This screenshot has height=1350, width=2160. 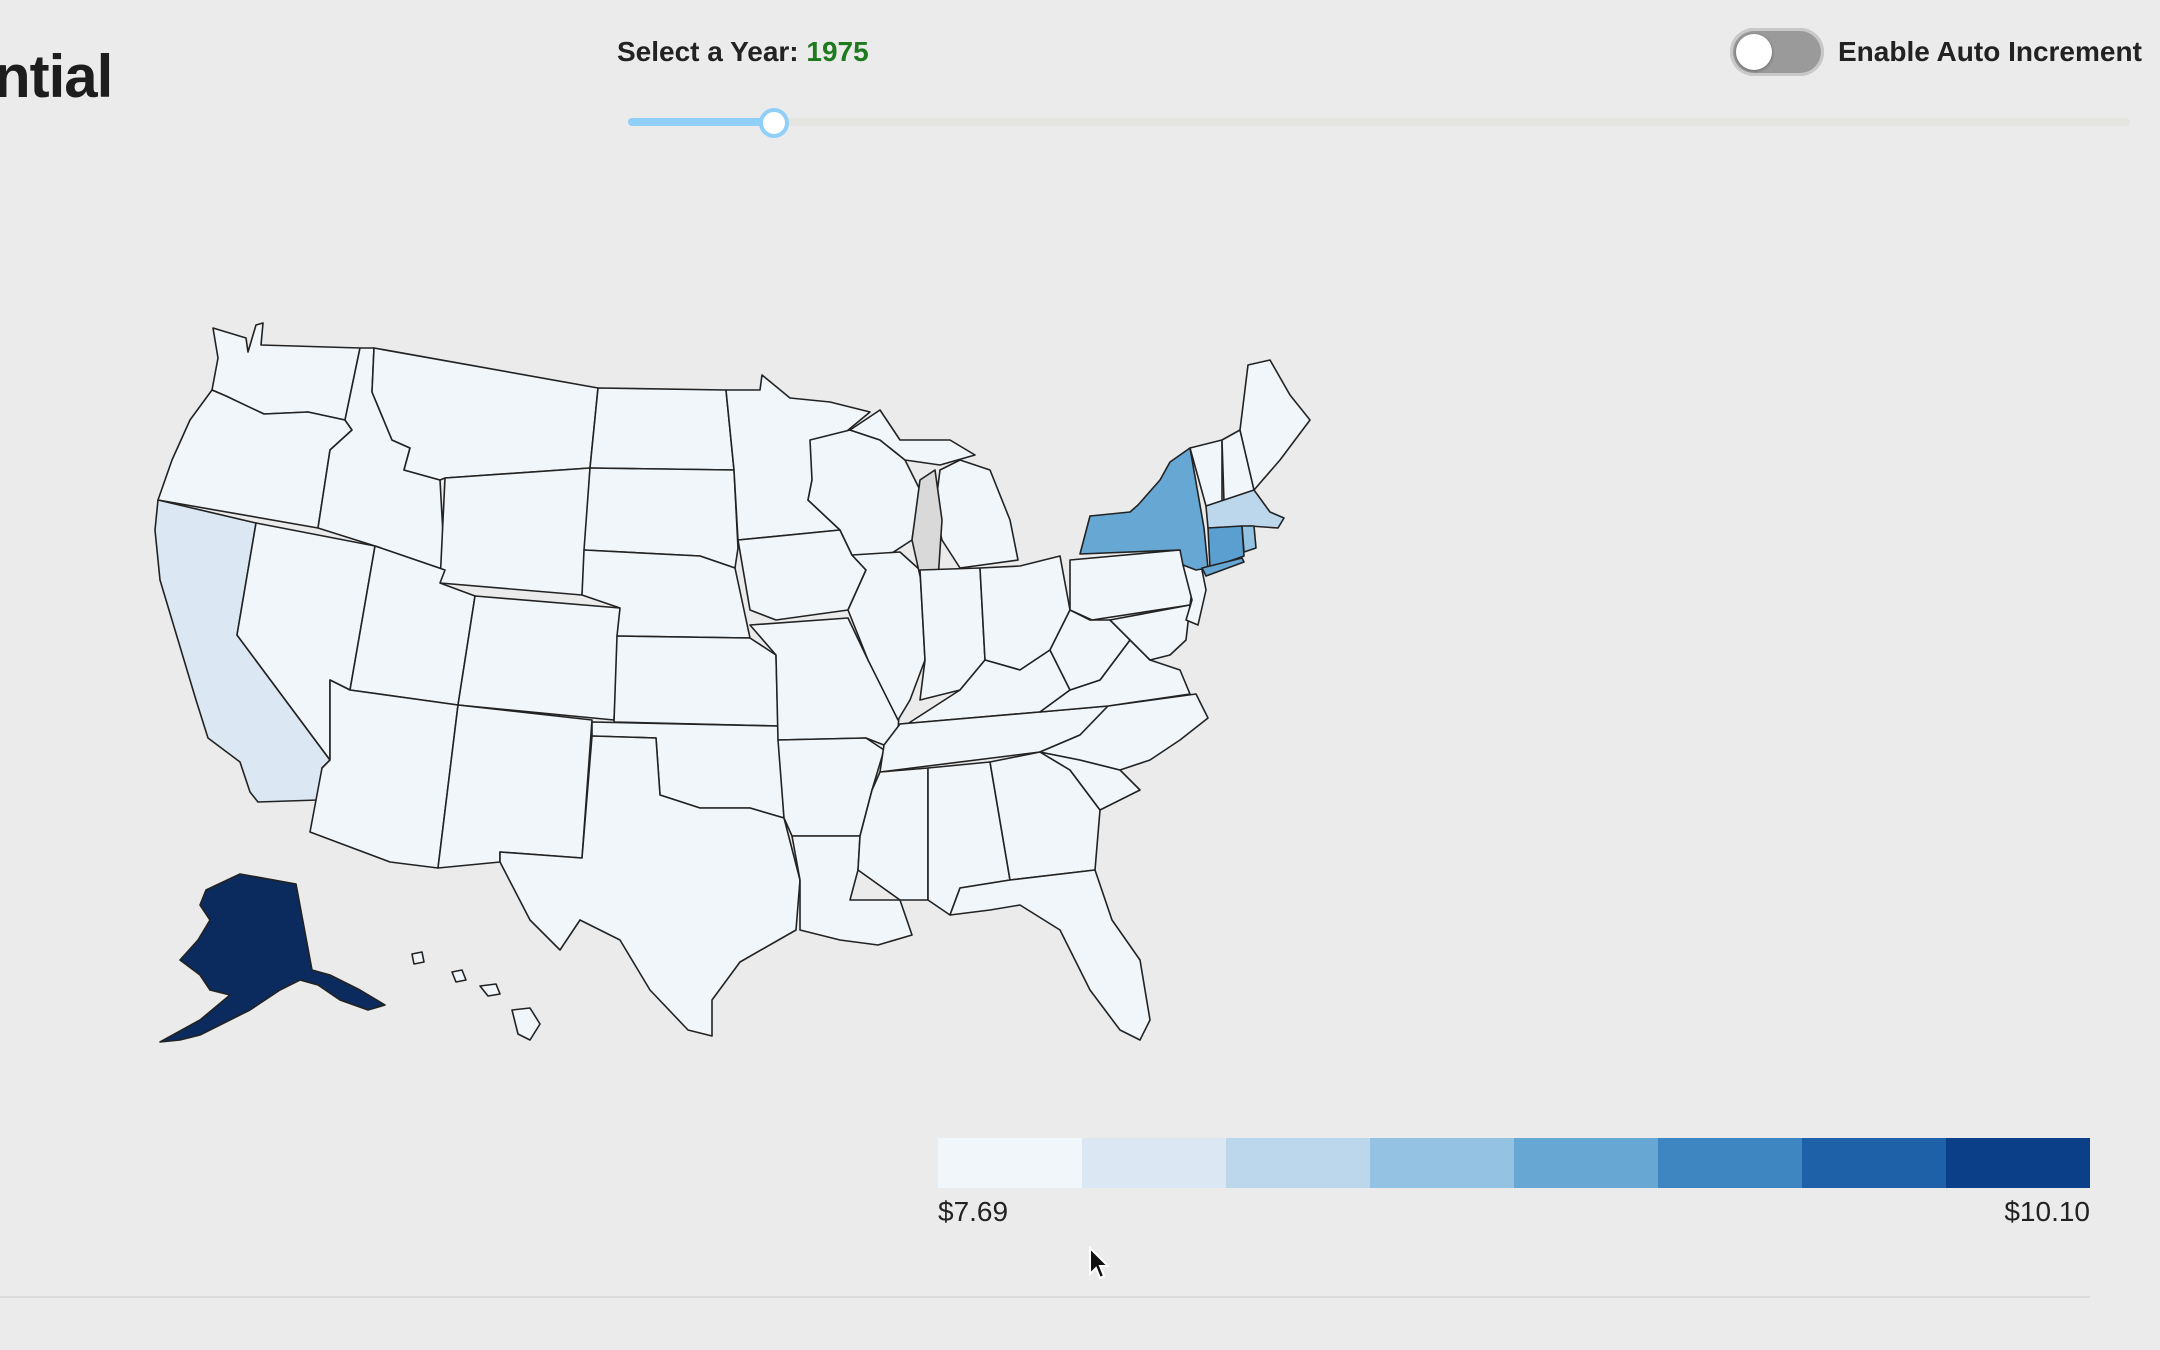 What do you see at coordinates (1045, 1297) in the screenshot?
I see `footer-divider` at bounding box center [1045, 1297].